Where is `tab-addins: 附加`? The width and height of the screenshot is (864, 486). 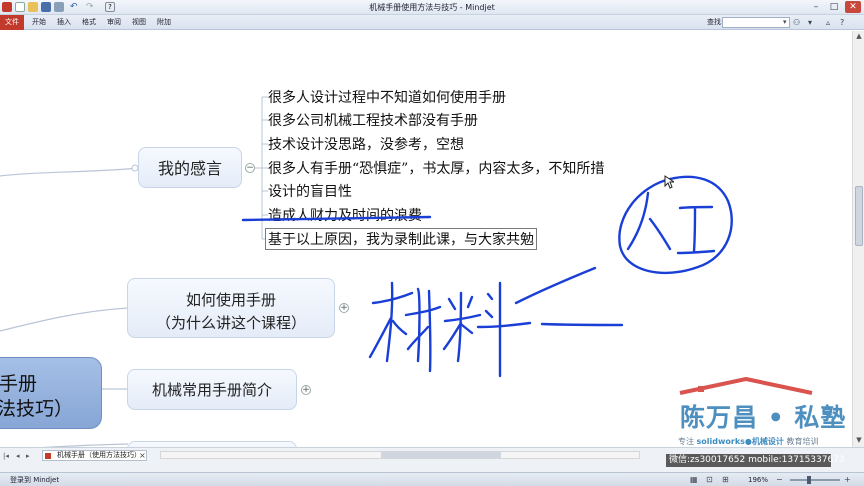 tab-addins: 附加 is located at coordinates (164, 22).